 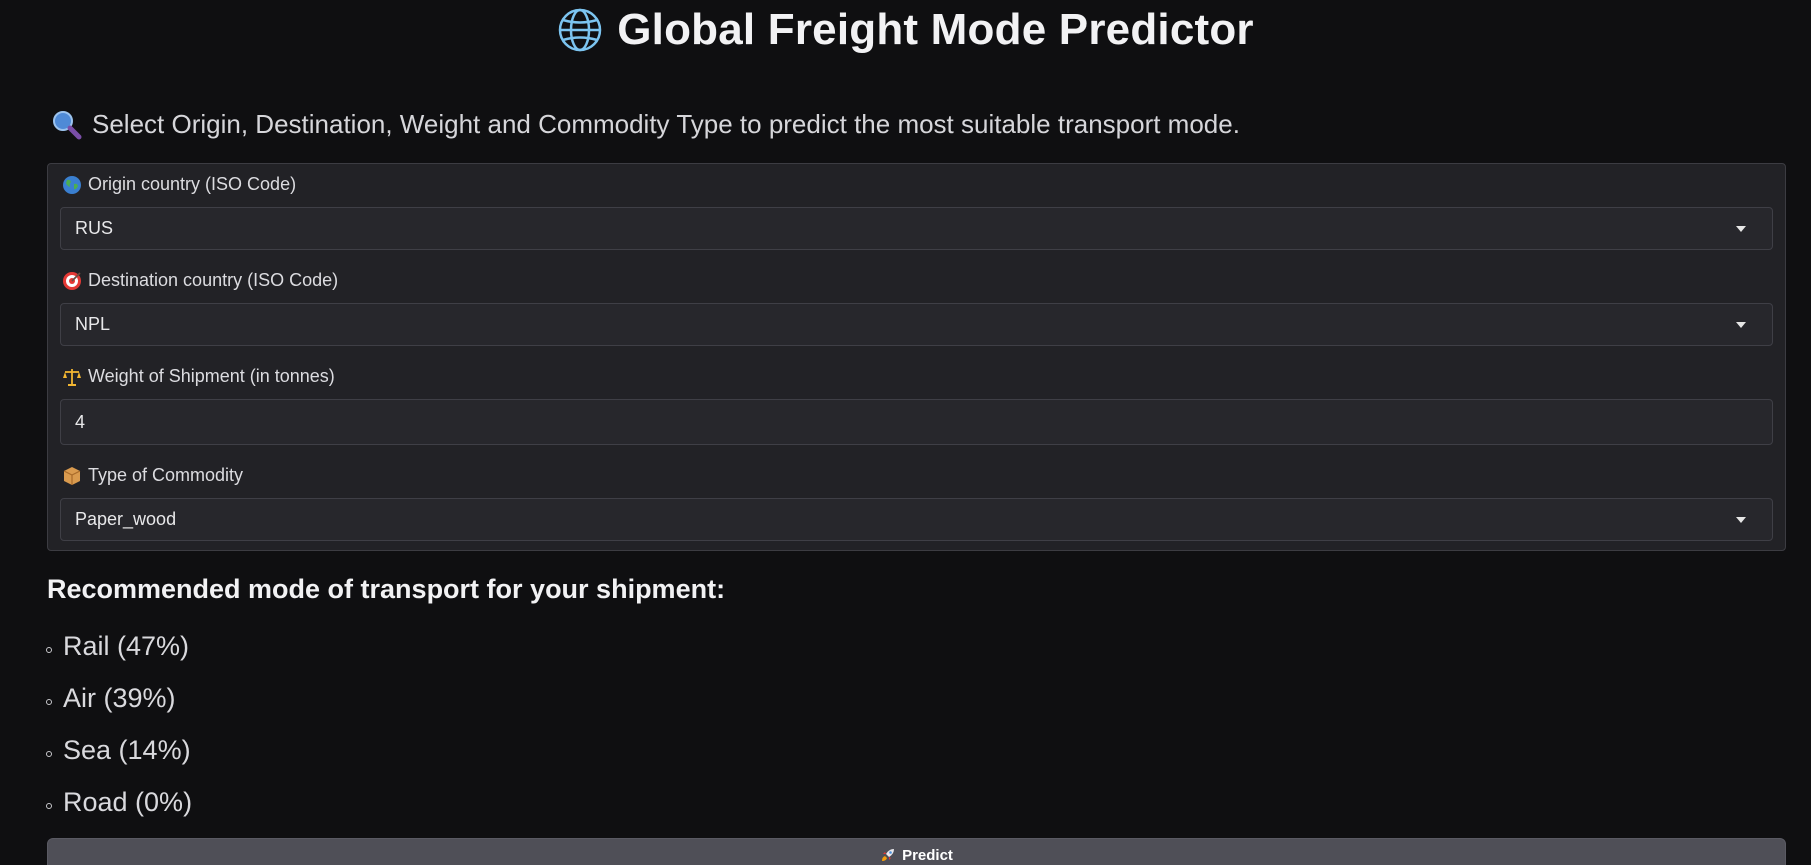 What do you see at coordinates (93, 324) in the screenshot?
I see `destination-select-value: NPL` at bounding box center [93, 324].